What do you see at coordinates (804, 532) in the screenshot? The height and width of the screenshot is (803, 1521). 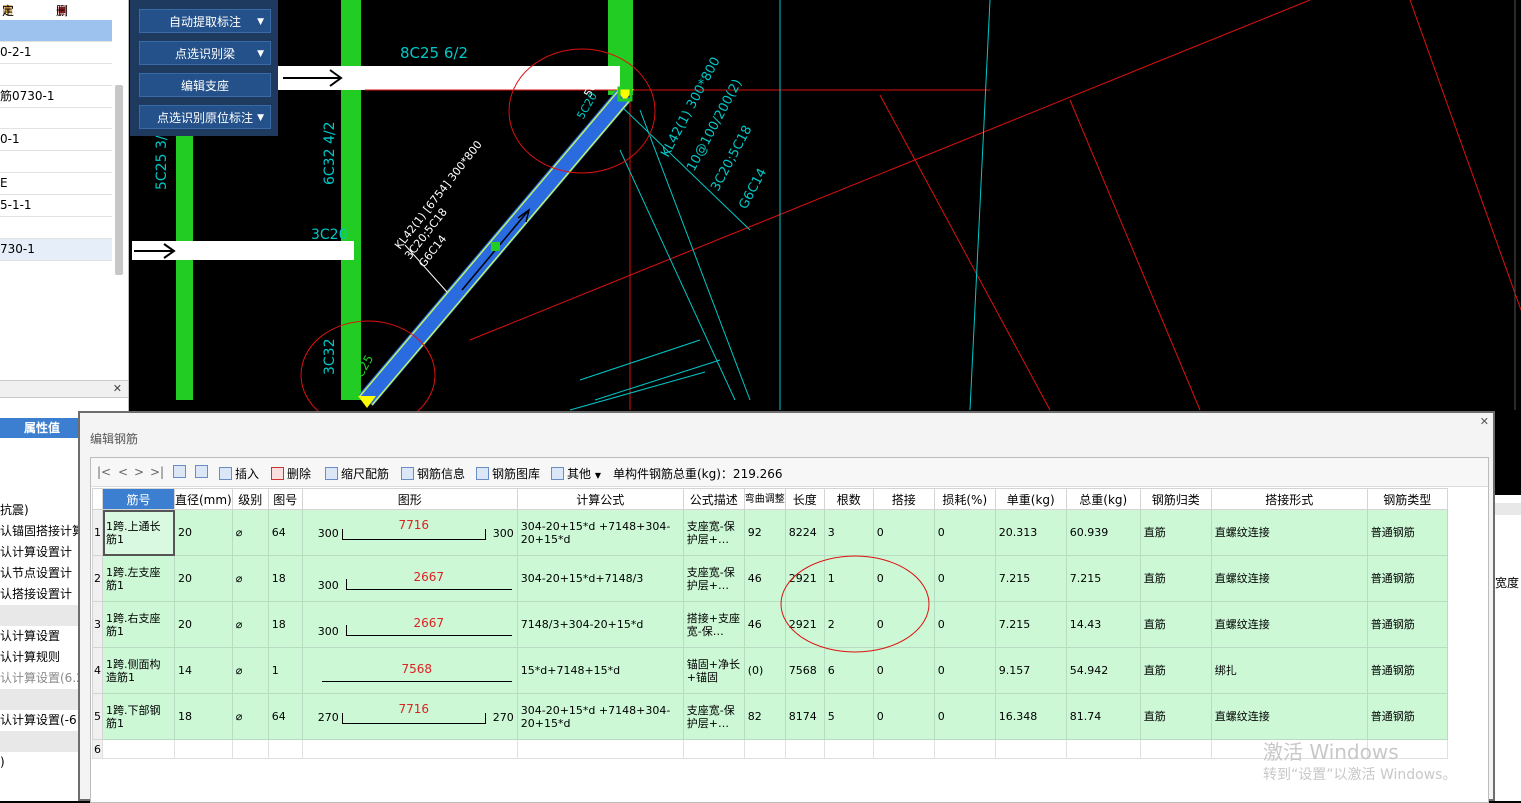 I see `length-cell: 8224` at bounding box center [804, 532].